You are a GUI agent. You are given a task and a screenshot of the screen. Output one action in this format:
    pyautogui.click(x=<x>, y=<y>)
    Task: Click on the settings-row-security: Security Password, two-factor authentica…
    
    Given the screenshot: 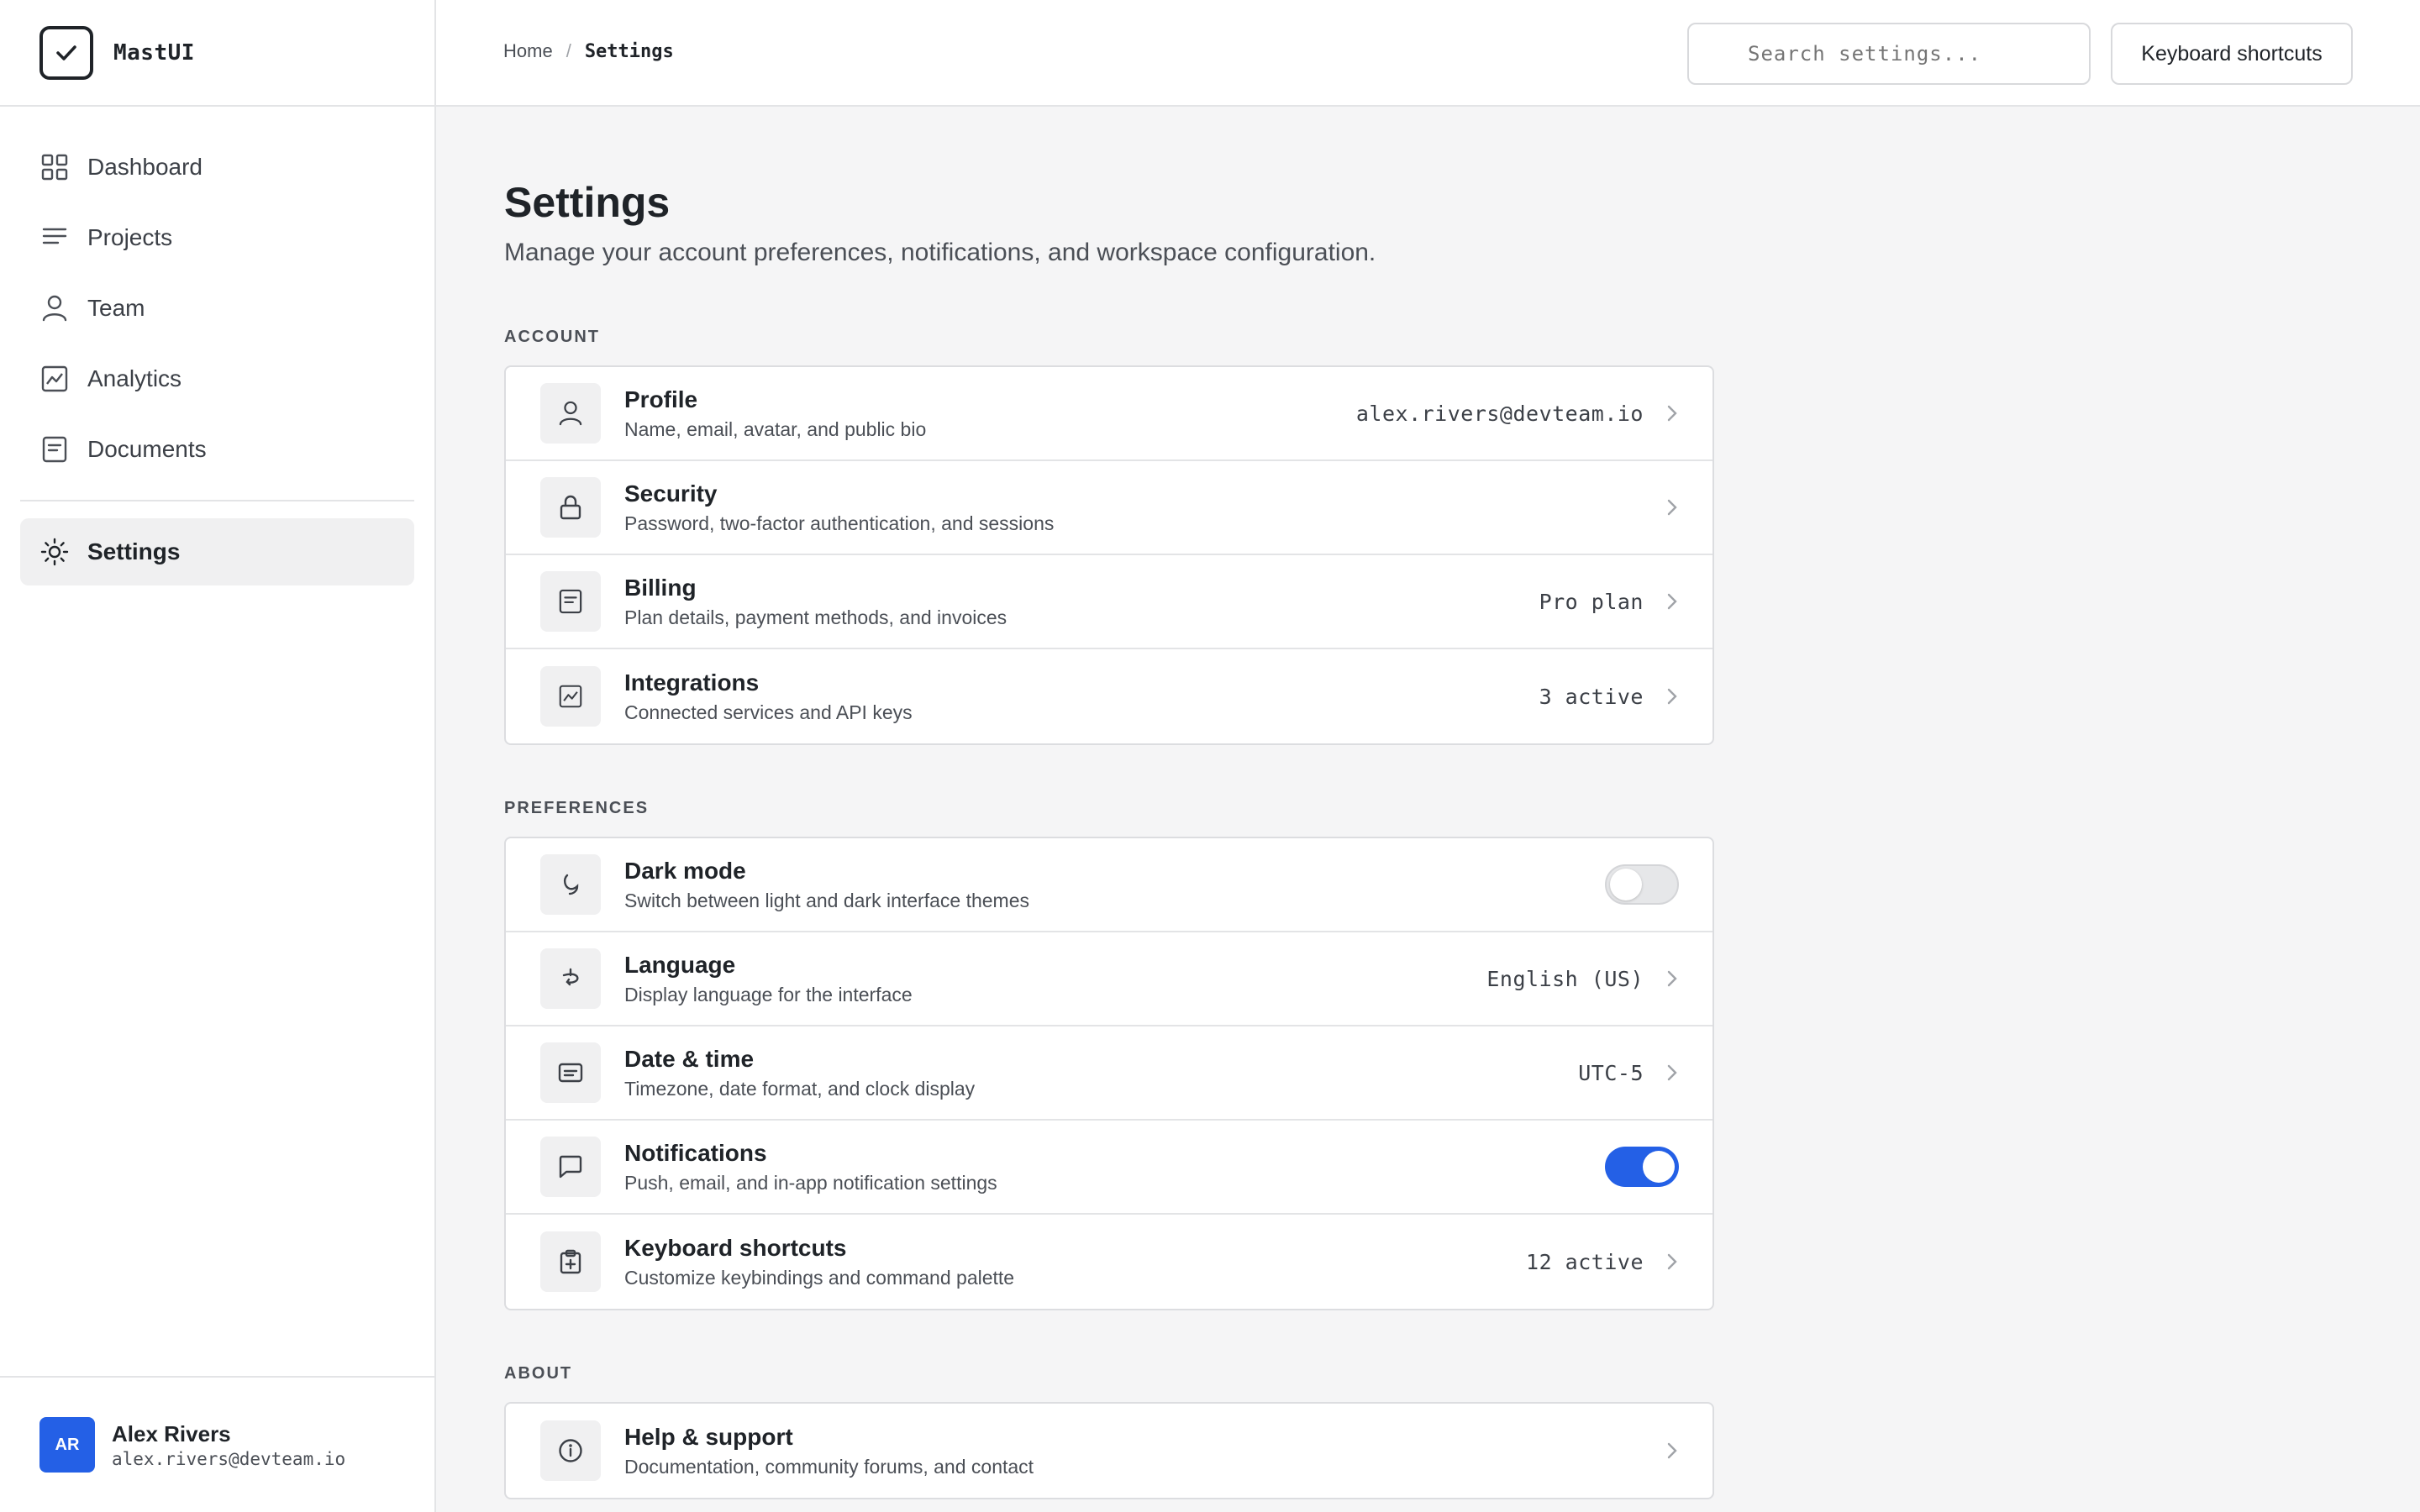 What is the action you would take?
    pyautogui.click(x=1109, y=508)
    